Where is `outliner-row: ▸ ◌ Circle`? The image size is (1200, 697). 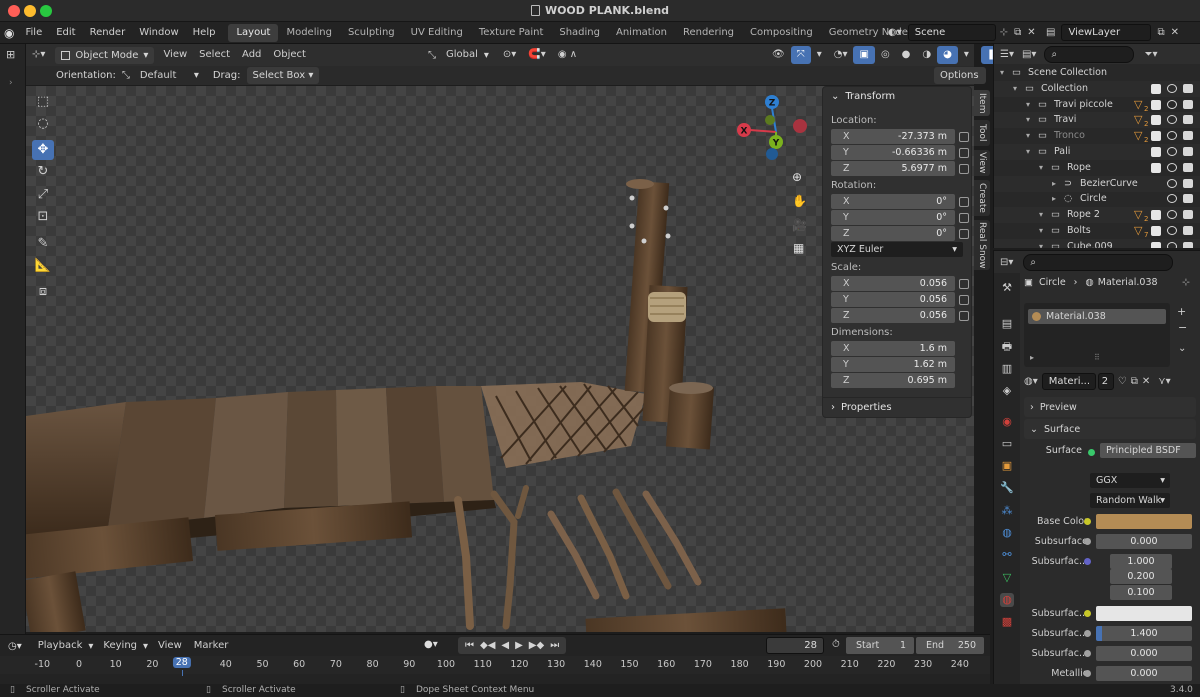 outliner-row: ▸ ◌ Circle is located at coordinates (1097, 199).